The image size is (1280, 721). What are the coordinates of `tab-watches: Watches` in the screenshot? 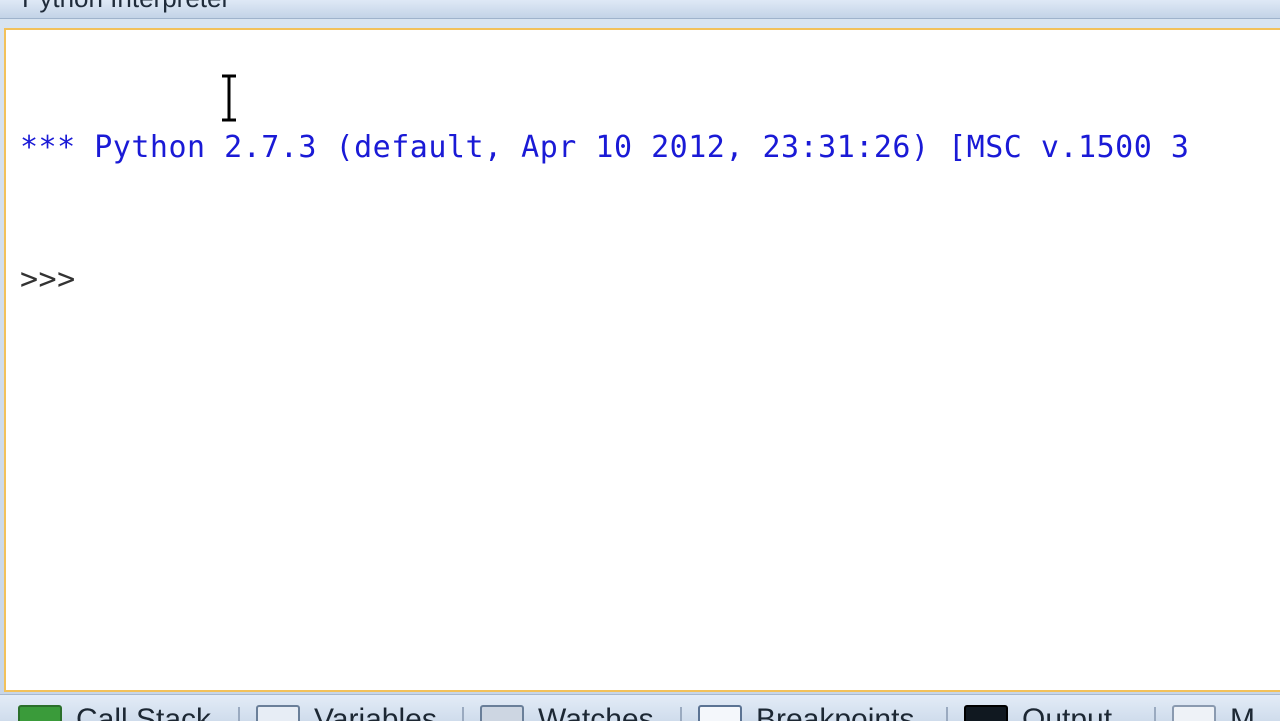 It's located at (567, 712).